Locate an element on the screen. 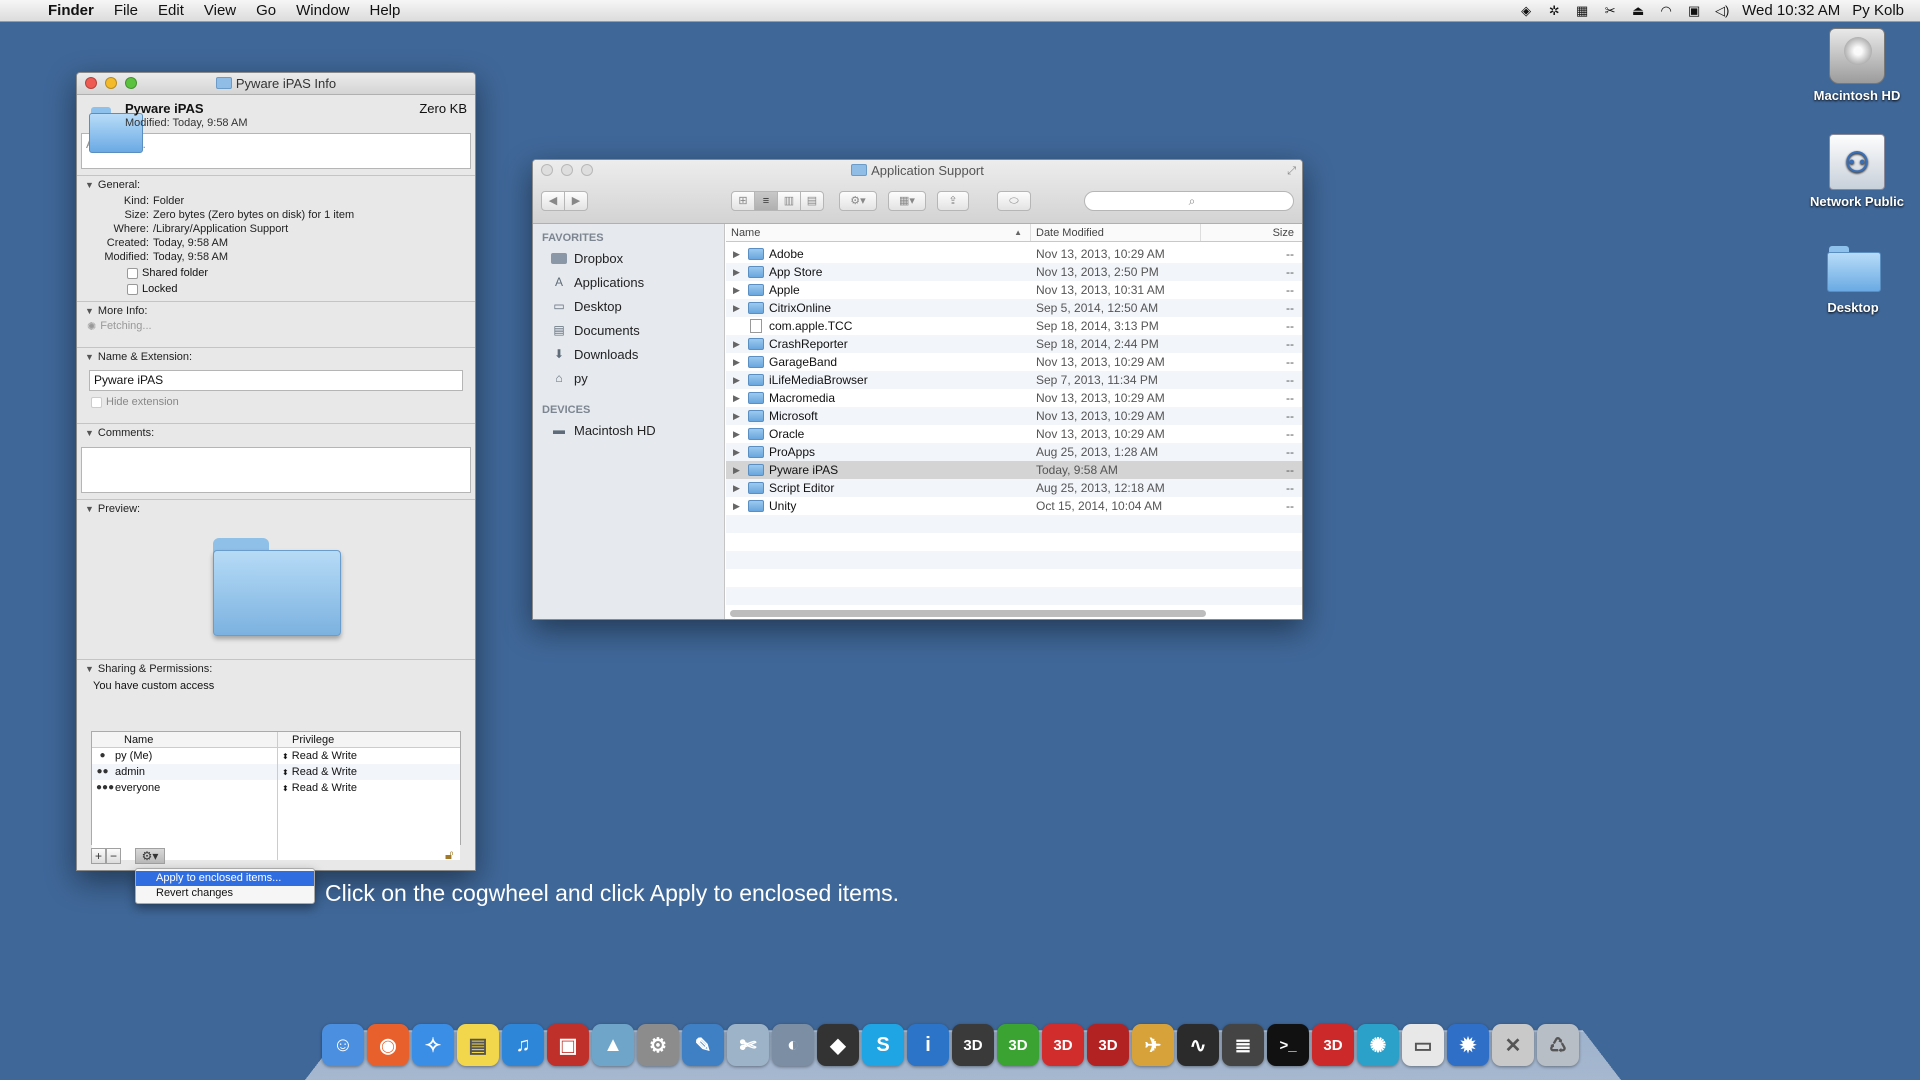 The width and height of the screenshot is (1920, 1080). icon-view-button: ⊞ is located at coordinates (743, 201).